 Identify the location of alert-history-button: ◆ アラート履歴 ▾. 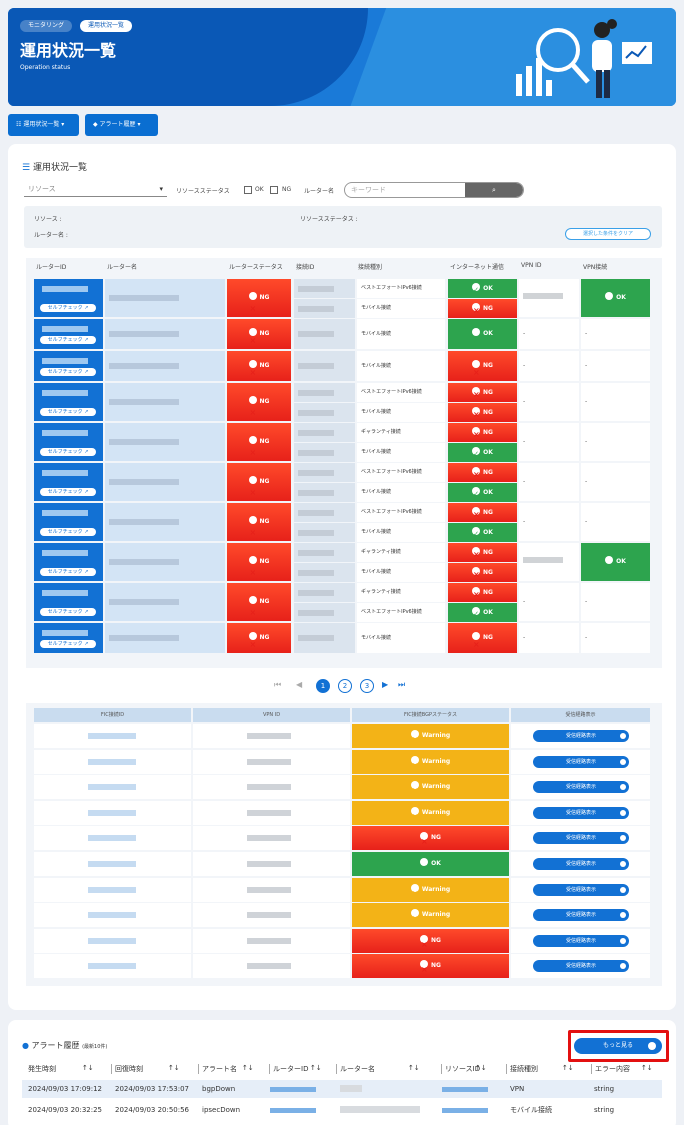
(121, 125).